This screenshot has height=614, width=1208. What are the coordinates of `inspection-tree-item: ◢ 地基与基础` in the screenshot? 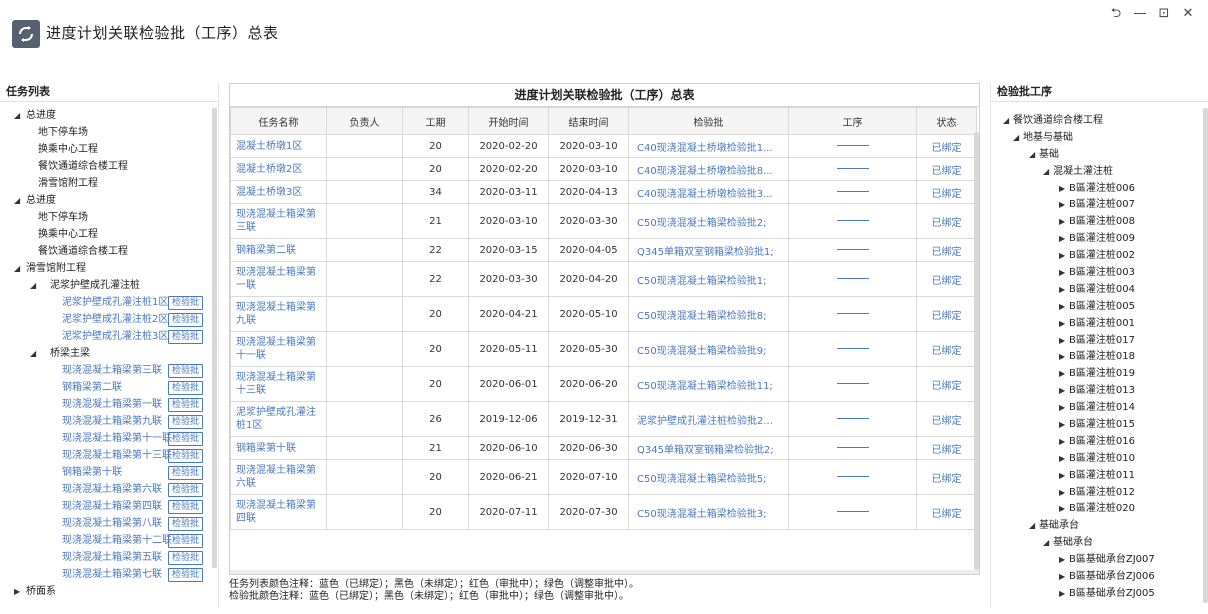 It's located at (1099, 137).